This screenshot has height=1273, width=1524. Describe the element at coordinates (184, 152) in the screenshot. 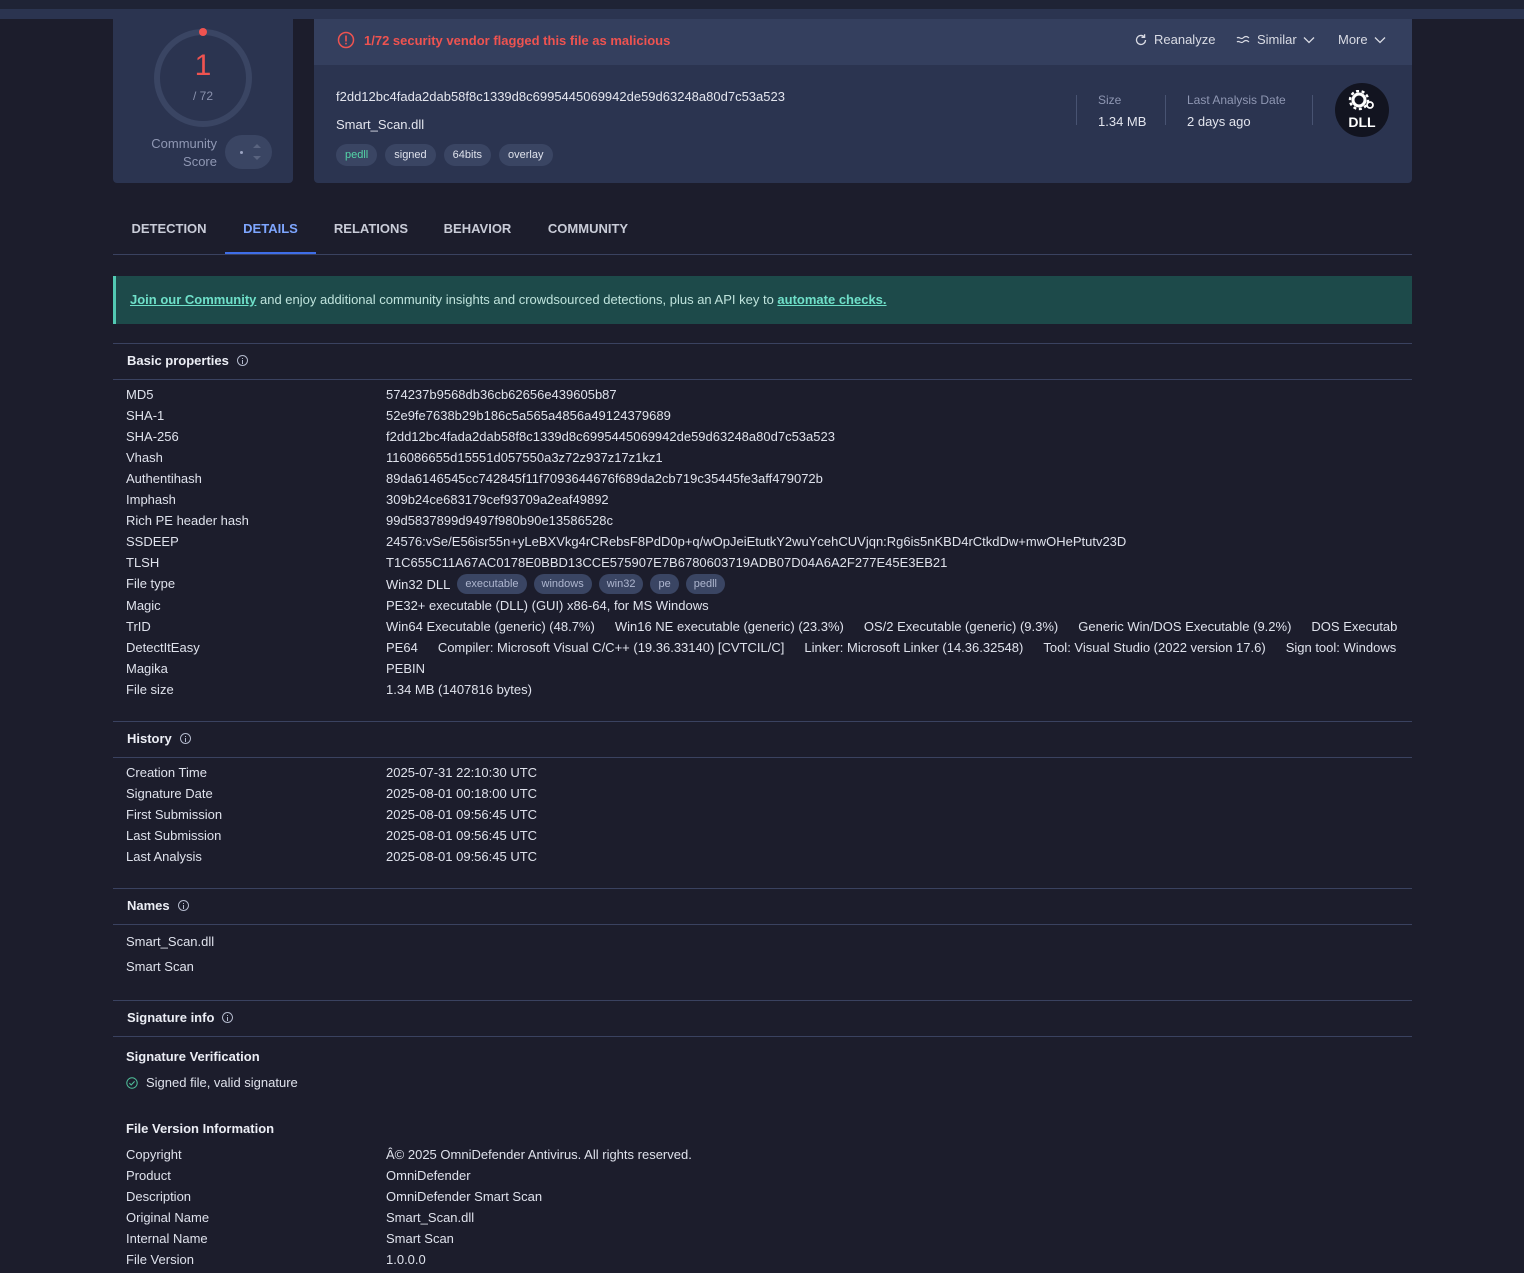

I see `community-score-label: Community Score` at that location.